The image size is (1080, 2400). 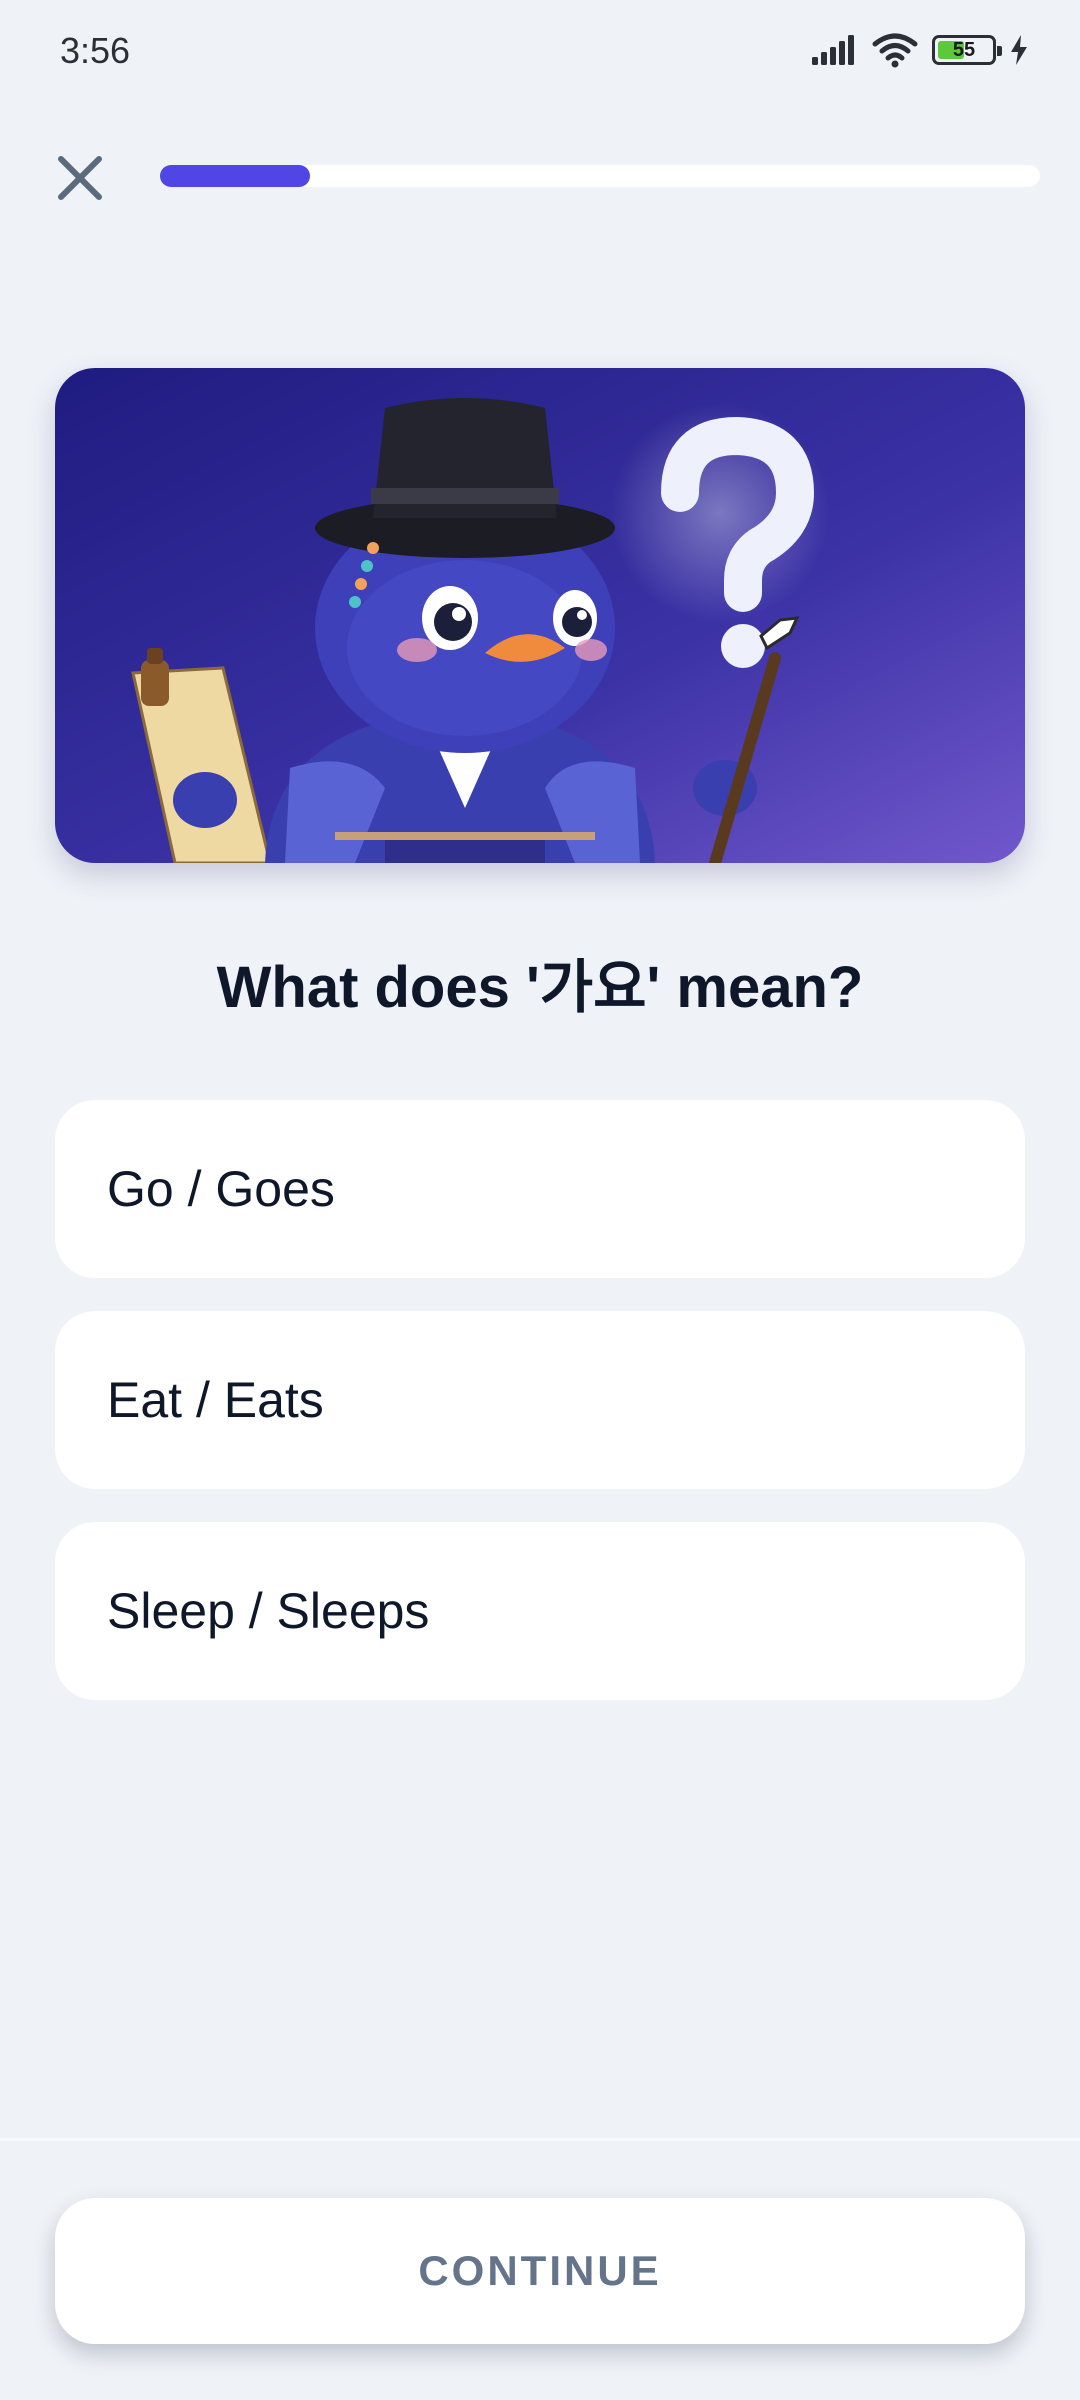 I want to click on answer-option-label: Eat / Eats, so click(x=215, y=1400).